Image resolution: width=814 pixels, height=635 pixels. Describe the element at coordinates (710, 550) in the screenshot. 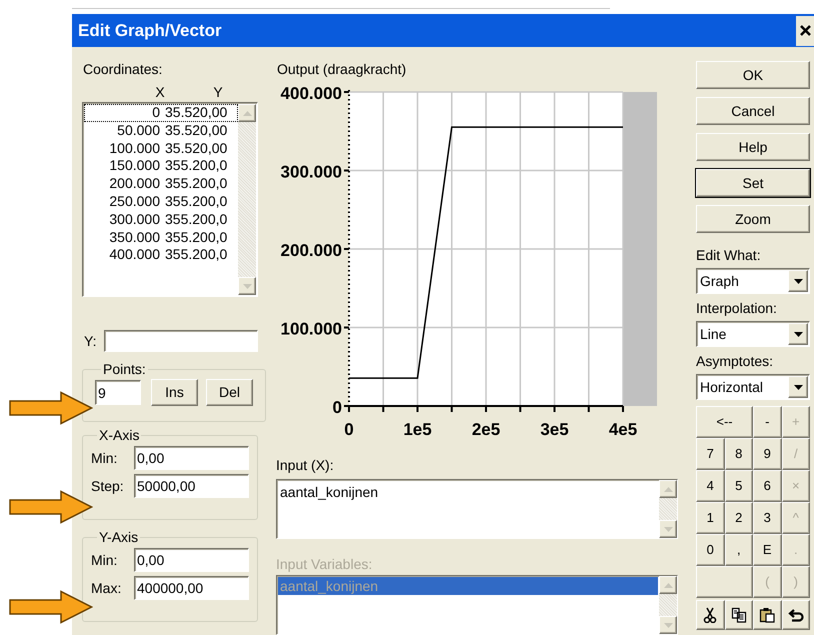

I see `keypad-key: 0` at that location.